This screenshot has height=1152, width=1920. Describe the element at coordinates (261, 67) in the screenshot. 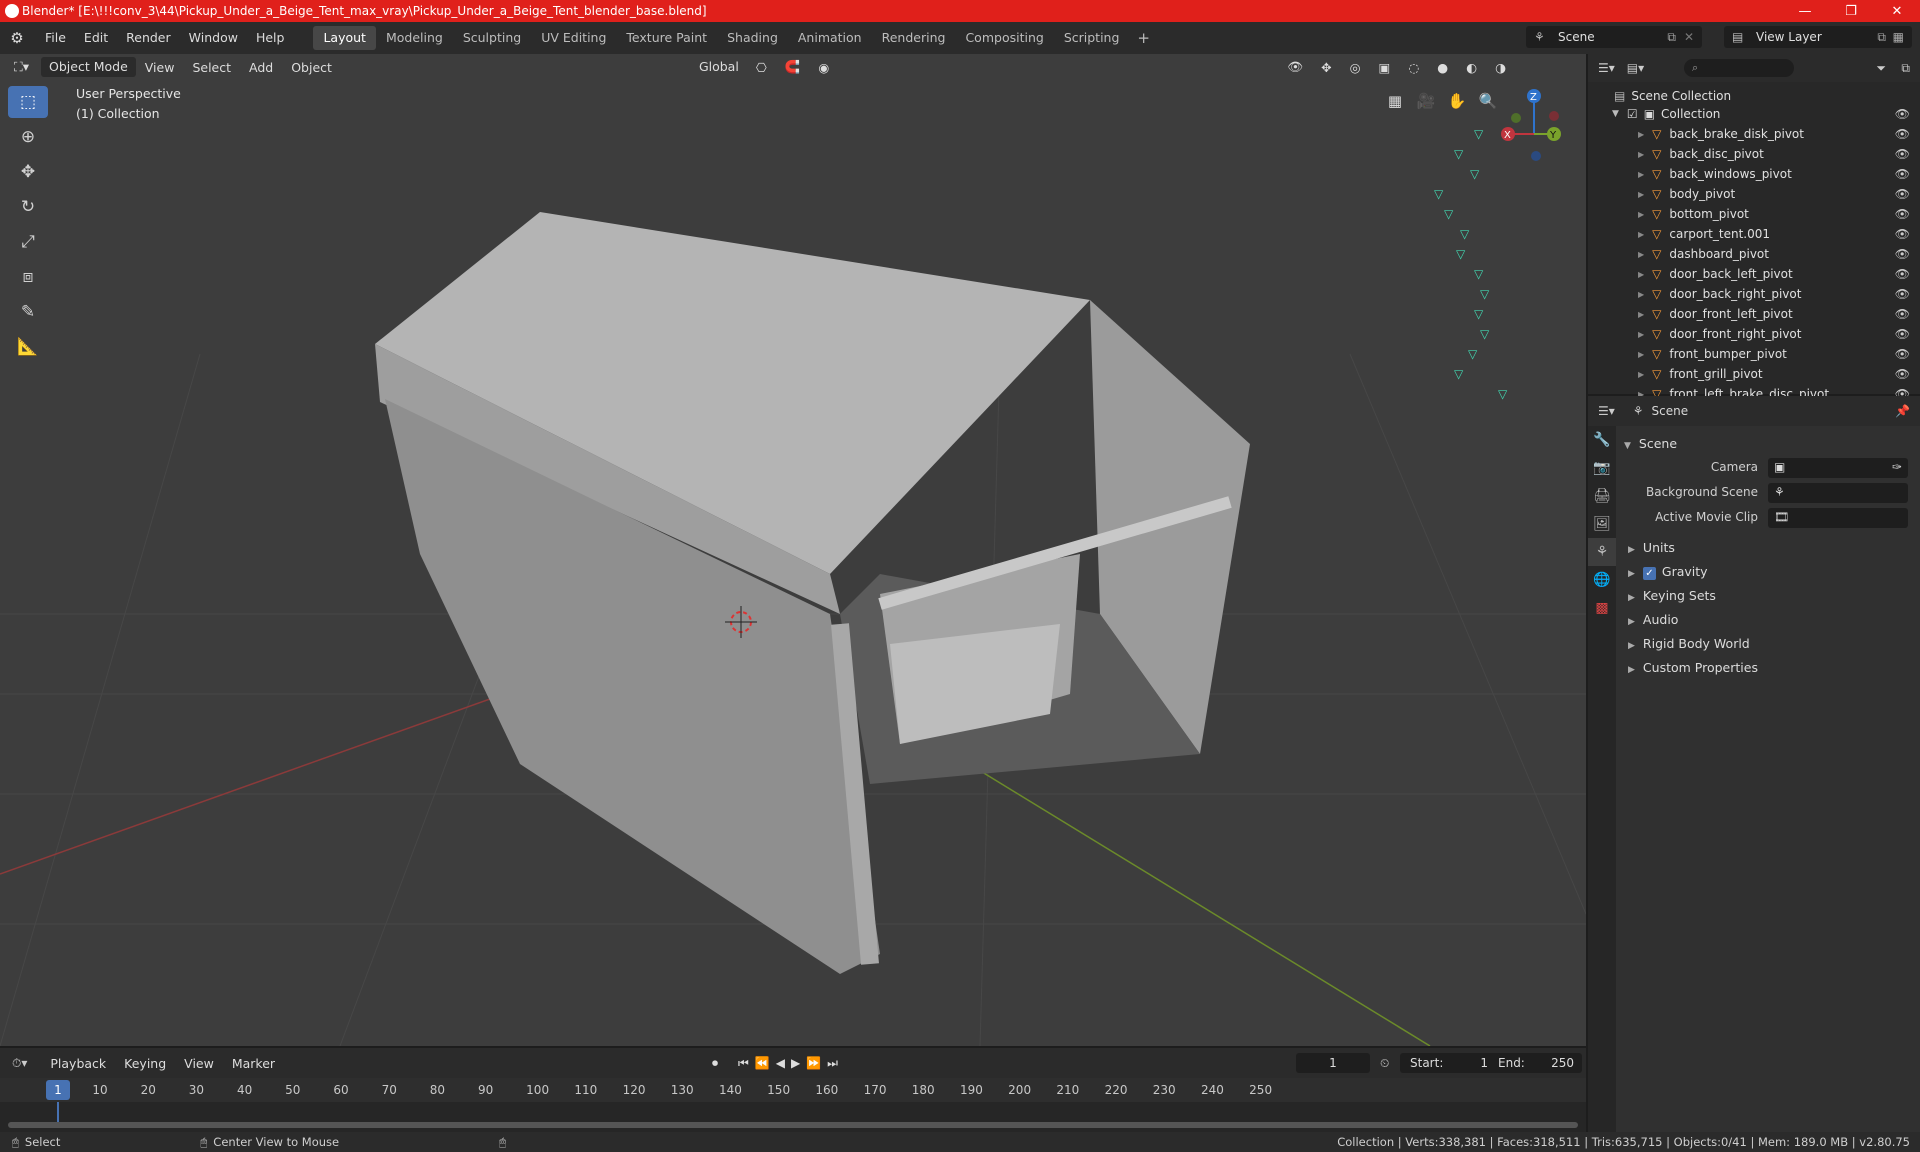

I see `menu-add: Add` at that location.